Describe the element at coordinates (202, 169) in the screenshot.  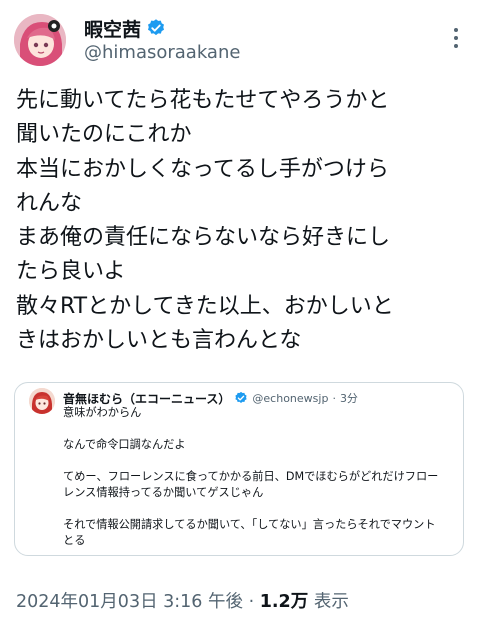
I see `tweet-line: 本当におかしくなってるし手がつけら` at that location.